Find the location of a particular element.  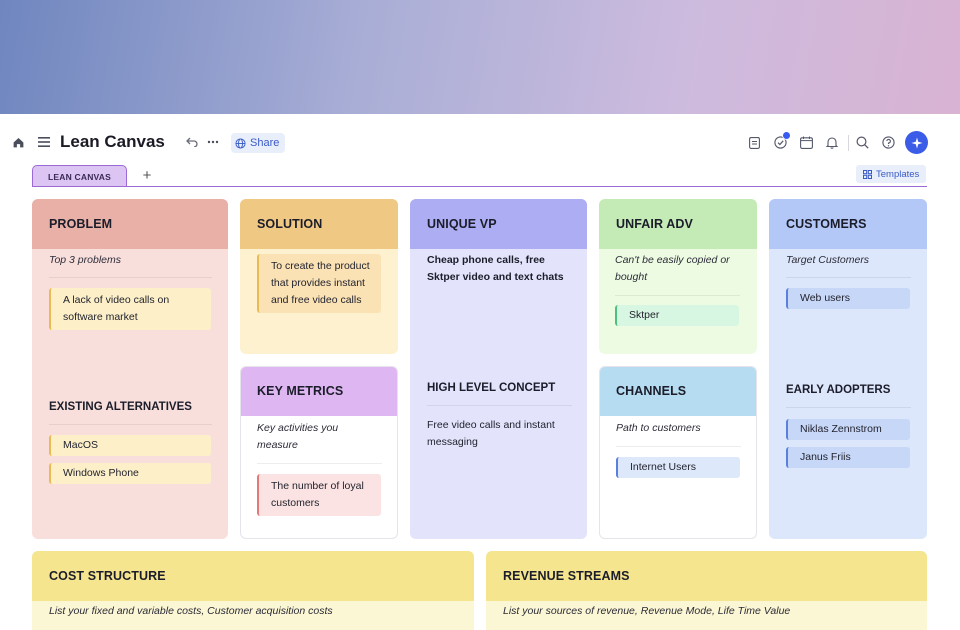

undo-icon is located at coordinates (192, 142).